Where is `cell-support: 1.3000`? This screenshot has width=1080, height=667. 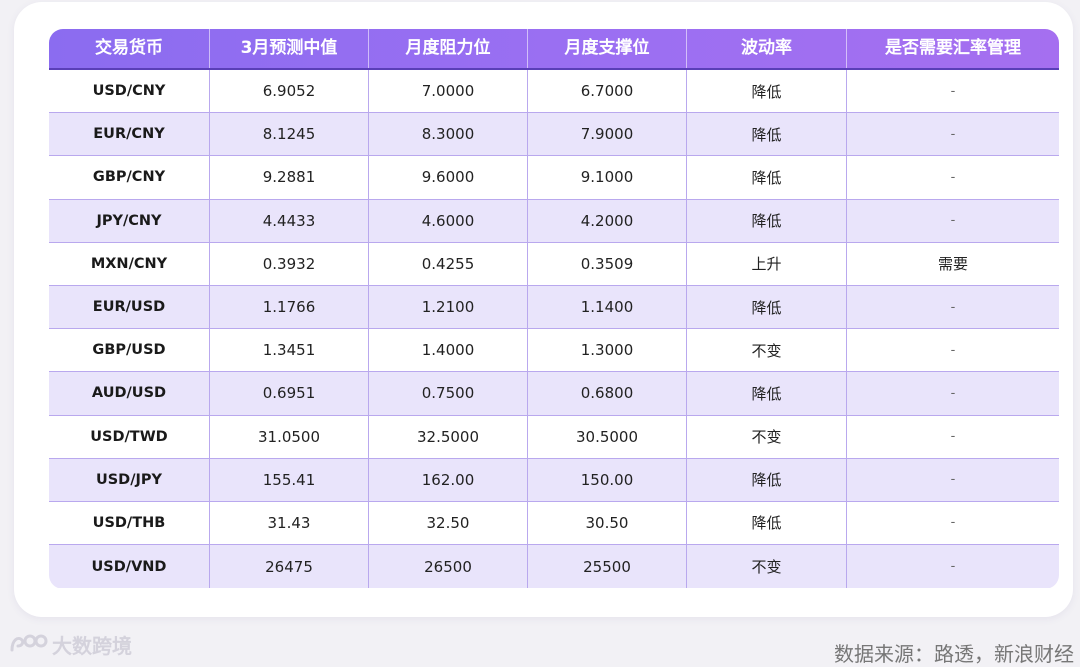
cell-support: 1.3000 is located at coordinates (606, 350).